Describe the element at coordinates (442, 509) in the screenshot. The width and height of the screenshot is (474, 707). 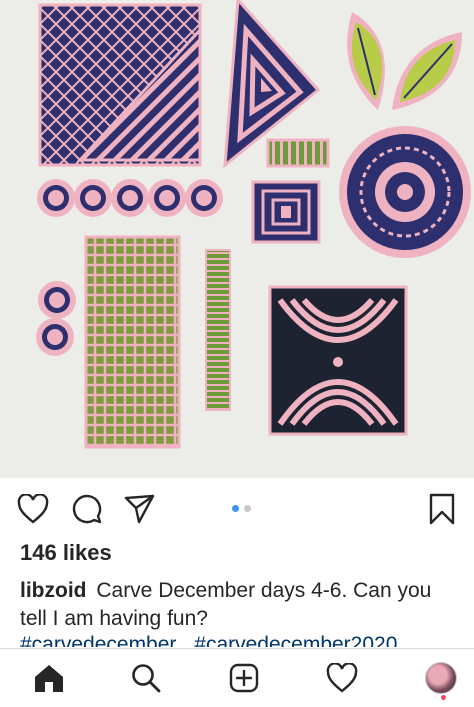
I see `bookmark-icon` at that location.